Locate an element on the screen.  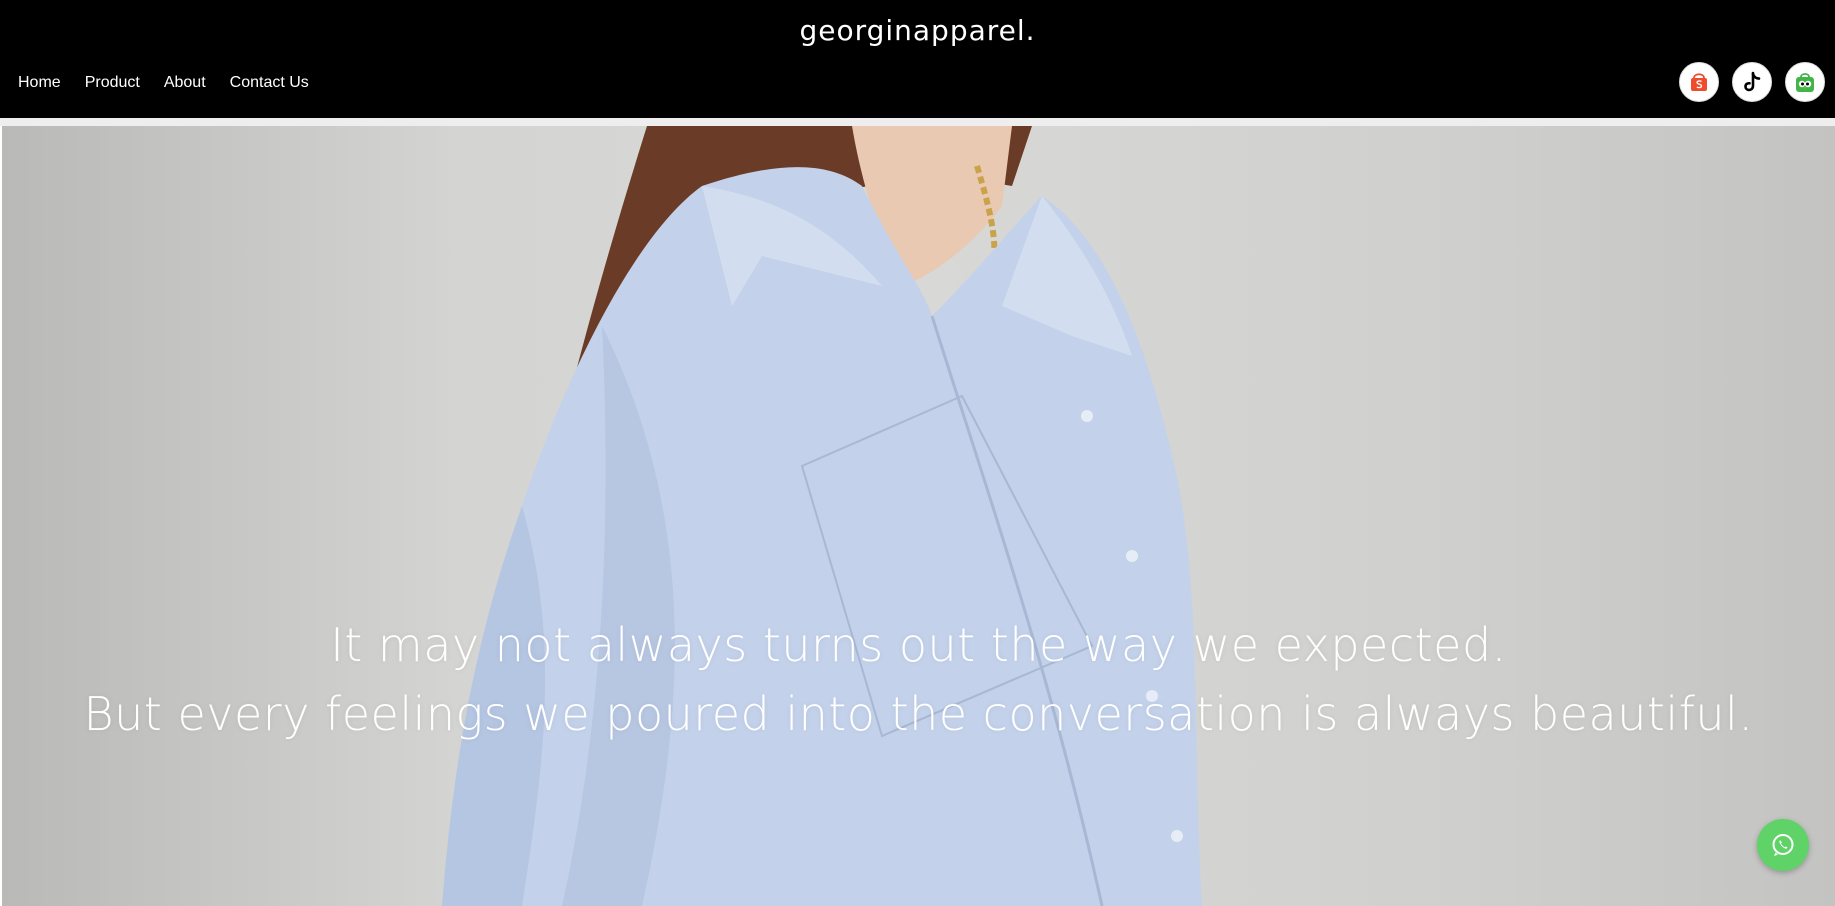
tiktok-icon is located at coordinates (1752, 81).